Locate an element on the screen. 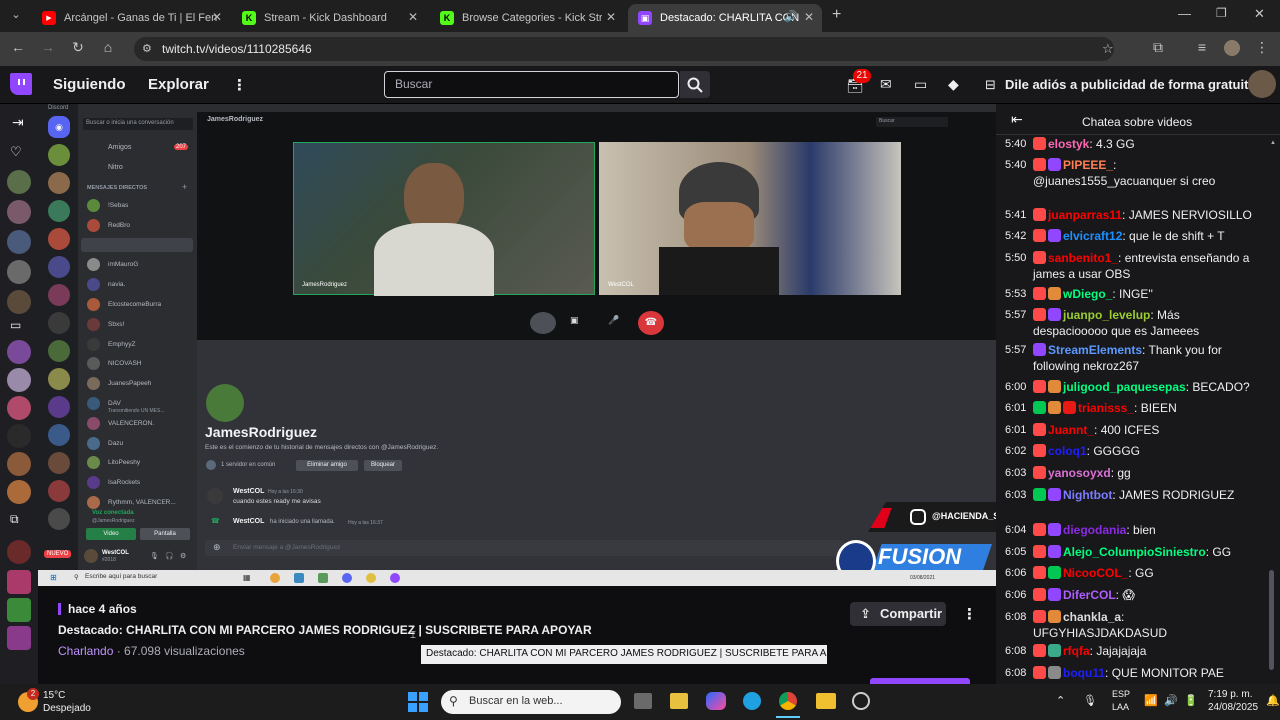 This screenshot has width=1280, height=720. site-info-icon: ⚙ is located at coordinates (147, 49).